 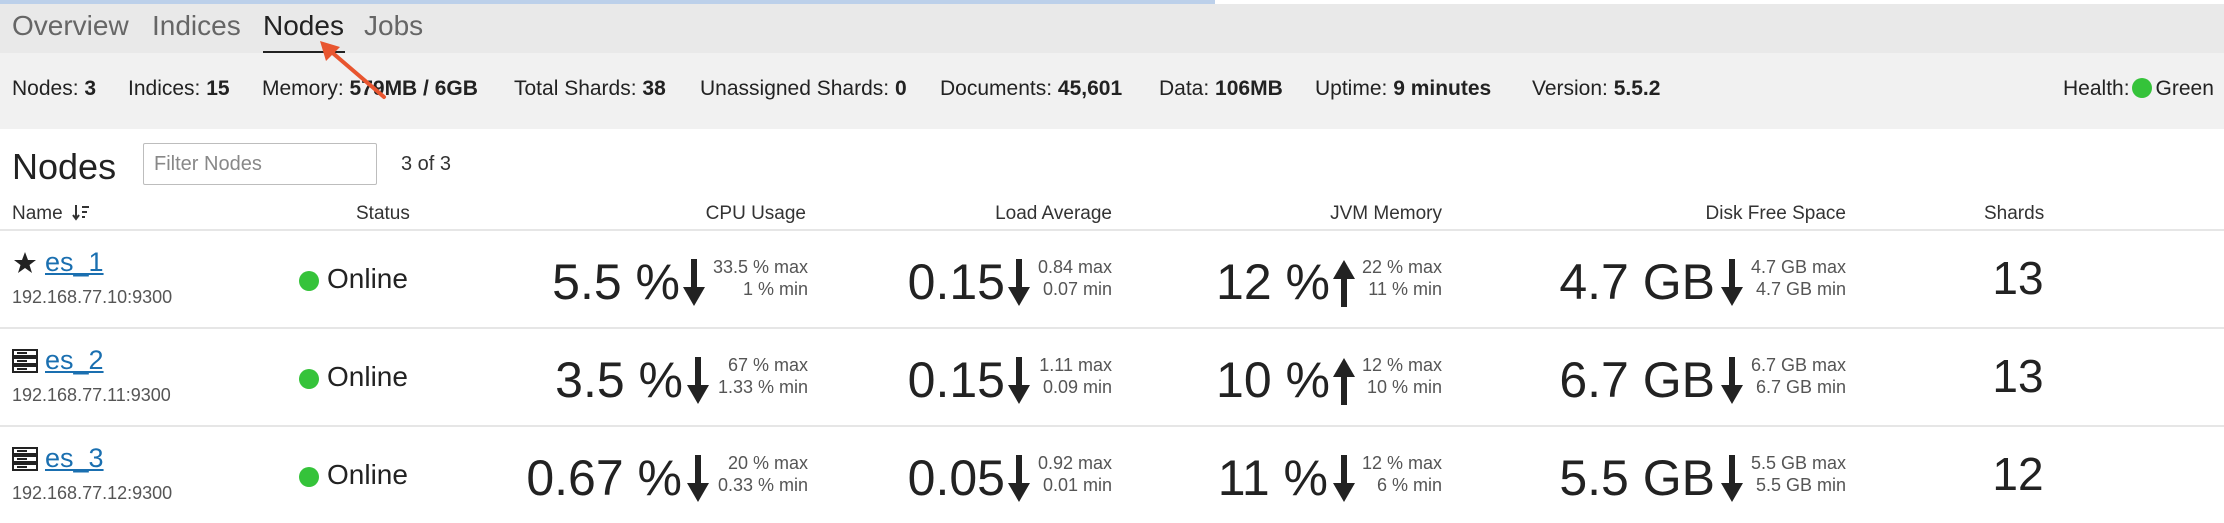 What do you see at coordinates (2014, 213) in the screenshot?
I see `column-header-shards: Shards` at bounding box center [2014, 213].